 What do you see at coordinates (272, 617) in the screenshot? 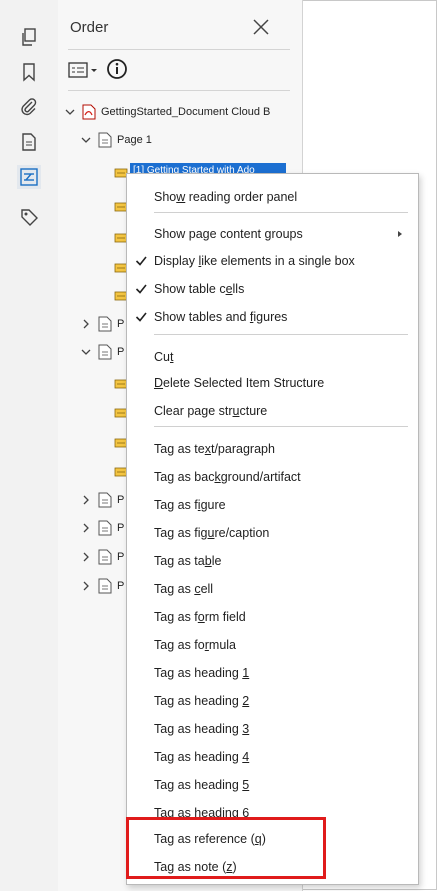
I see `menu-item: Tag as form field` at bounding box center [272, 617].